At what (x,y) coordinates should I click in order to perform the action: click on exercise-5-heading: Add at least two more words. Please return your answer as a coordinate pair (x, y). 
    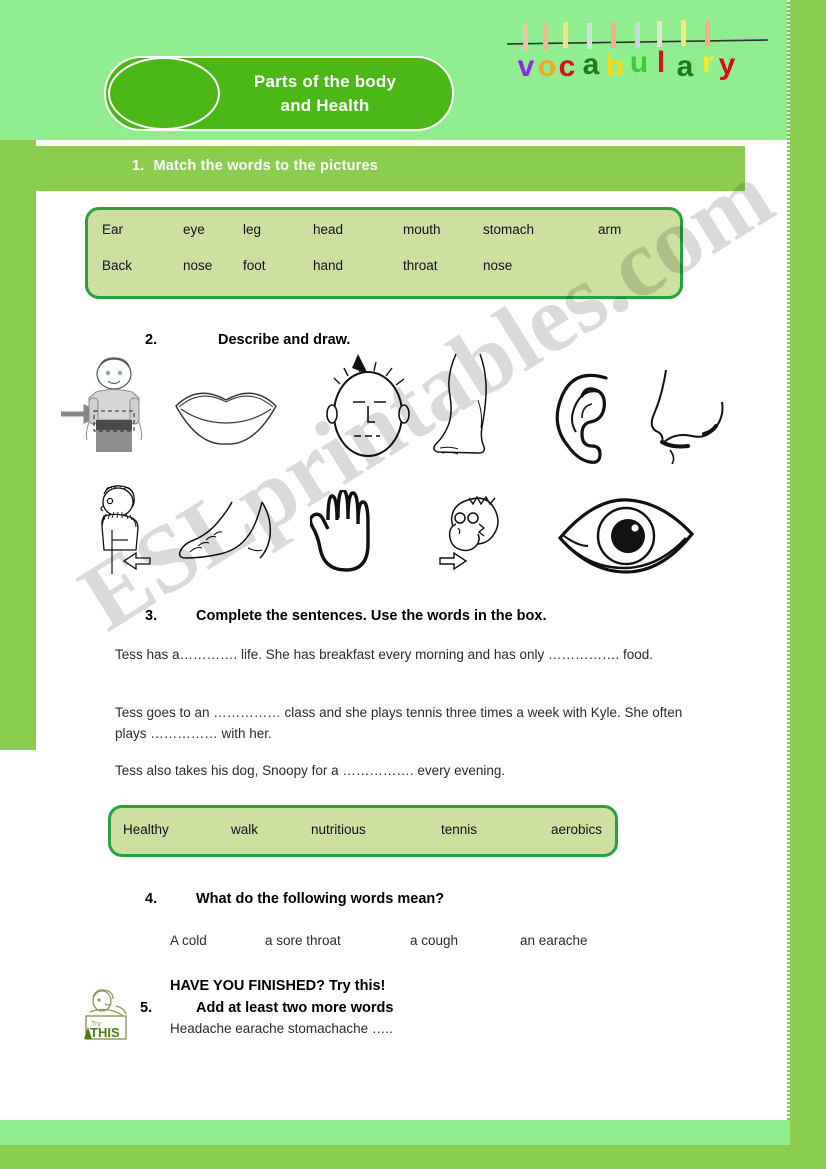
    Looking at the image, I should click on (295, 1008).